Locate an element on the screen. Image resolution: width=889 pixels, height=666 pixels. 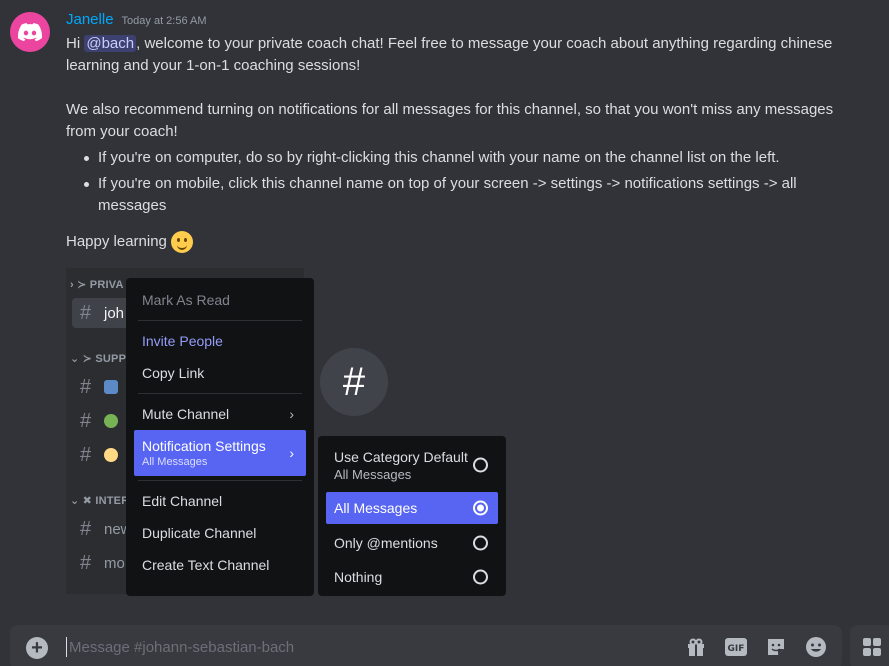
radio-checked-icon is located at coordinates (480, 508).